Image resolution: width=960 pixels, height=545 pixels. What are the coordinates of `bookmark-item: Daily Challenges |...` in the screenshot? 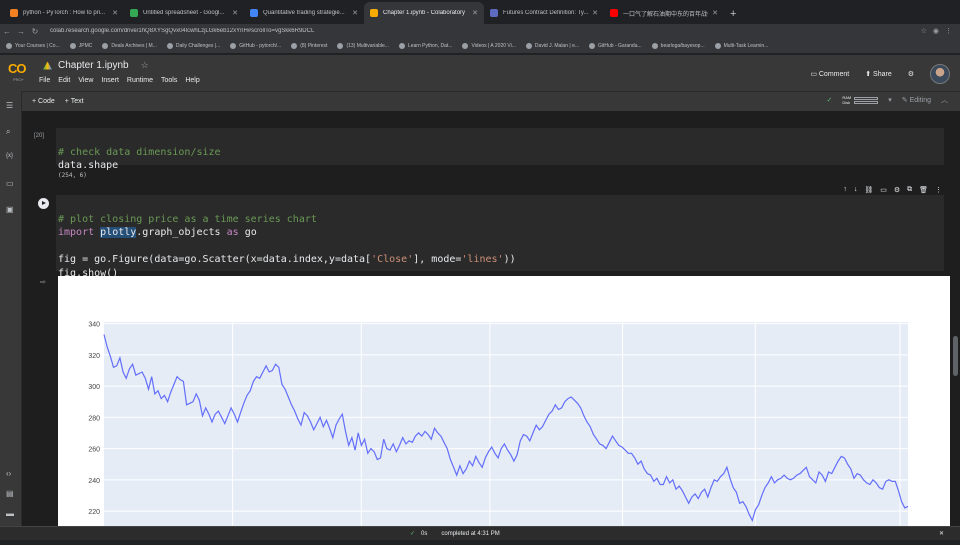 It's located at (193, 45).